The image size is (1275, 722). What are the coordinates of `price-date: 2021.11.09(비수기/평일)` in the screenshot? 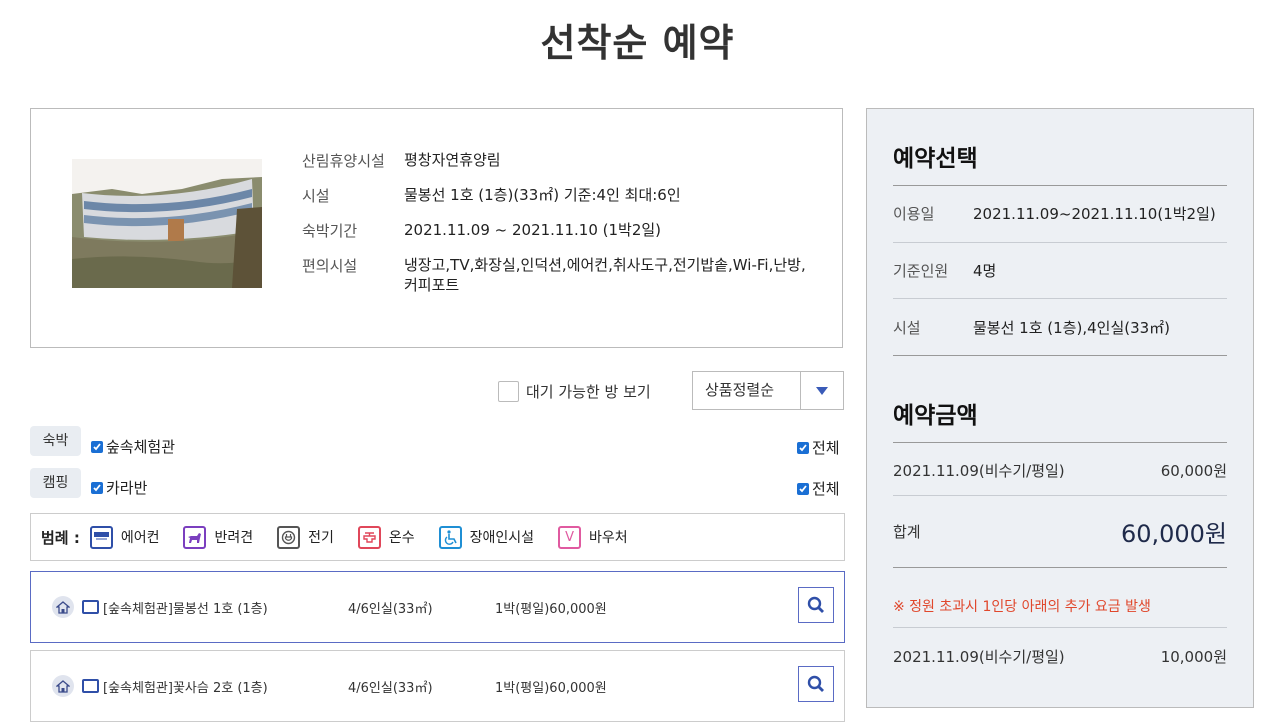 It's located at (979, 471).